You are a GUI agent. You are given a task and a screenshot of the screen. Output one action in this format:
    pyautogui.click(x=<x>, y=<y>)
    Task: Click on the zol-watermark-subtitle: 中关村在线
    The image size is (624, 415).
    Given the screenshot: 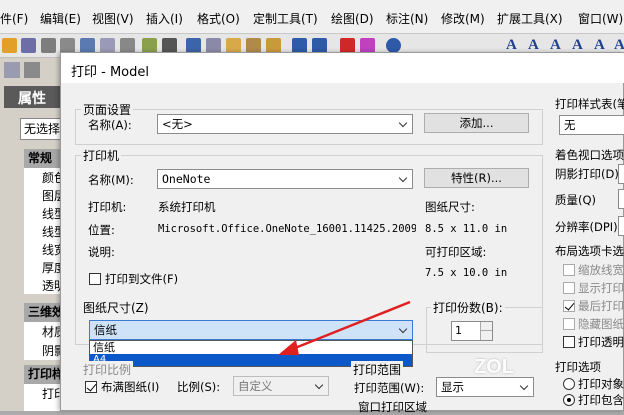 What is the action you would take?
    pyautogui.click(x=498, y=383)
    